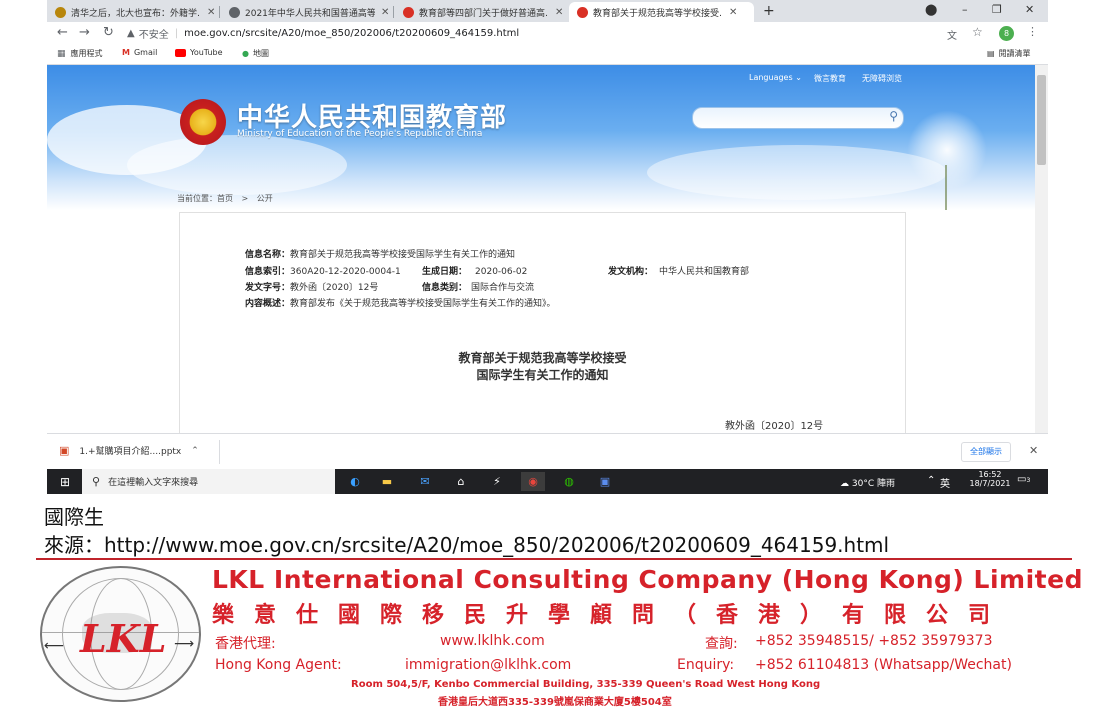 The height and width of the screenshot is (711, 1094). What do you see at coordinates (62, 32) in the screenshot?
I see `back-icon: ←` at bounding box center [62, 32].